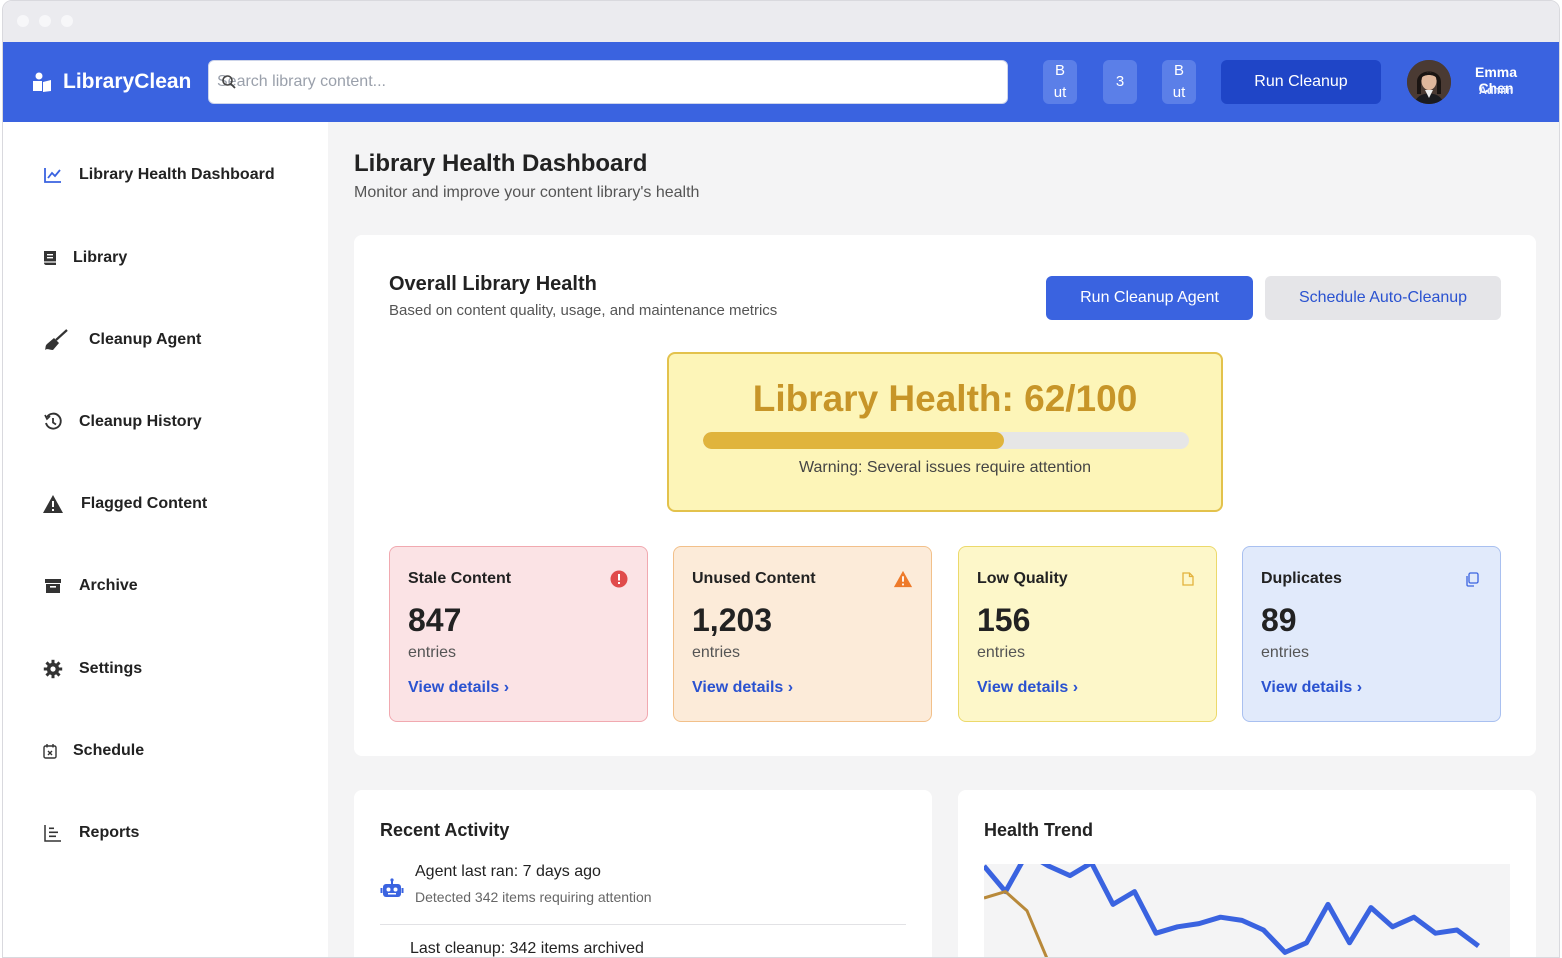  I want to click on robot-icon, so click(392, 887).